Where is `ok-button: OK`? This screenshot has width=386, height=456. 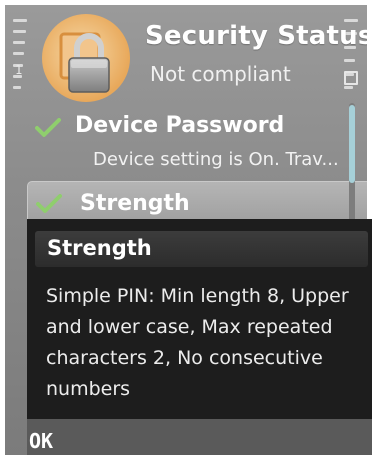 ok-button: OK is located at coordinates (41, 441).